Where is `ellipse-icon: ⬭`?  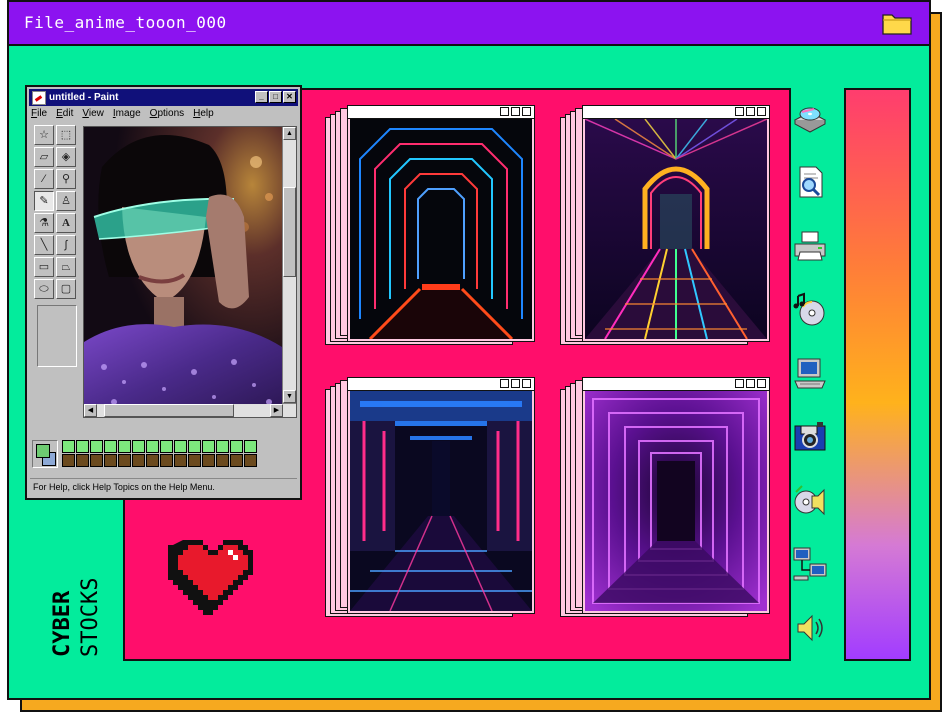
ellipse-icon: ⬭ is located at coordinates (44, 289).